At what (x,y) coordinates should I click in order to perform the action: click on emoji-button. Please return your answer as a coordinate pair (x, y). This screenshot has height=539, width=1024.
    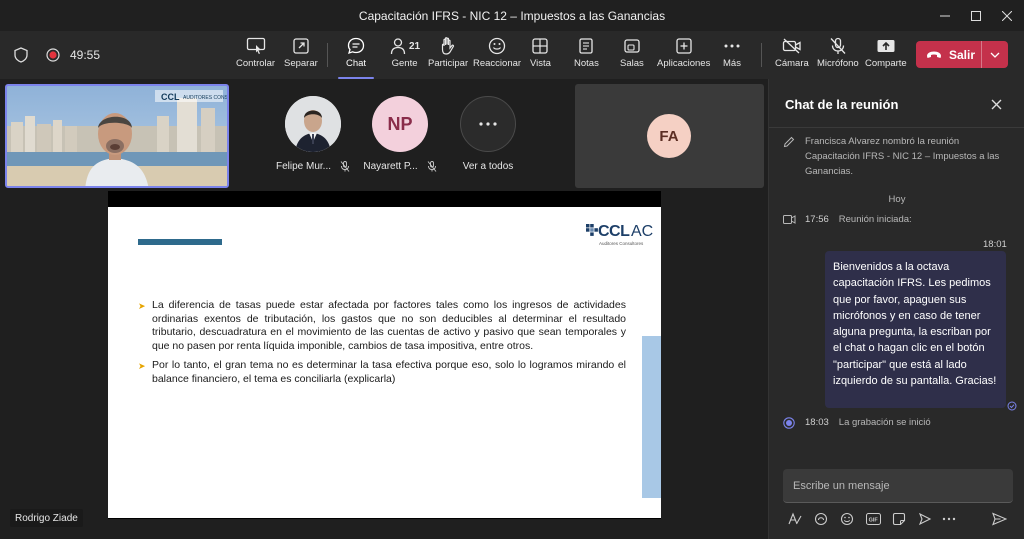
    Looking at the image, I should click on (847, 519).